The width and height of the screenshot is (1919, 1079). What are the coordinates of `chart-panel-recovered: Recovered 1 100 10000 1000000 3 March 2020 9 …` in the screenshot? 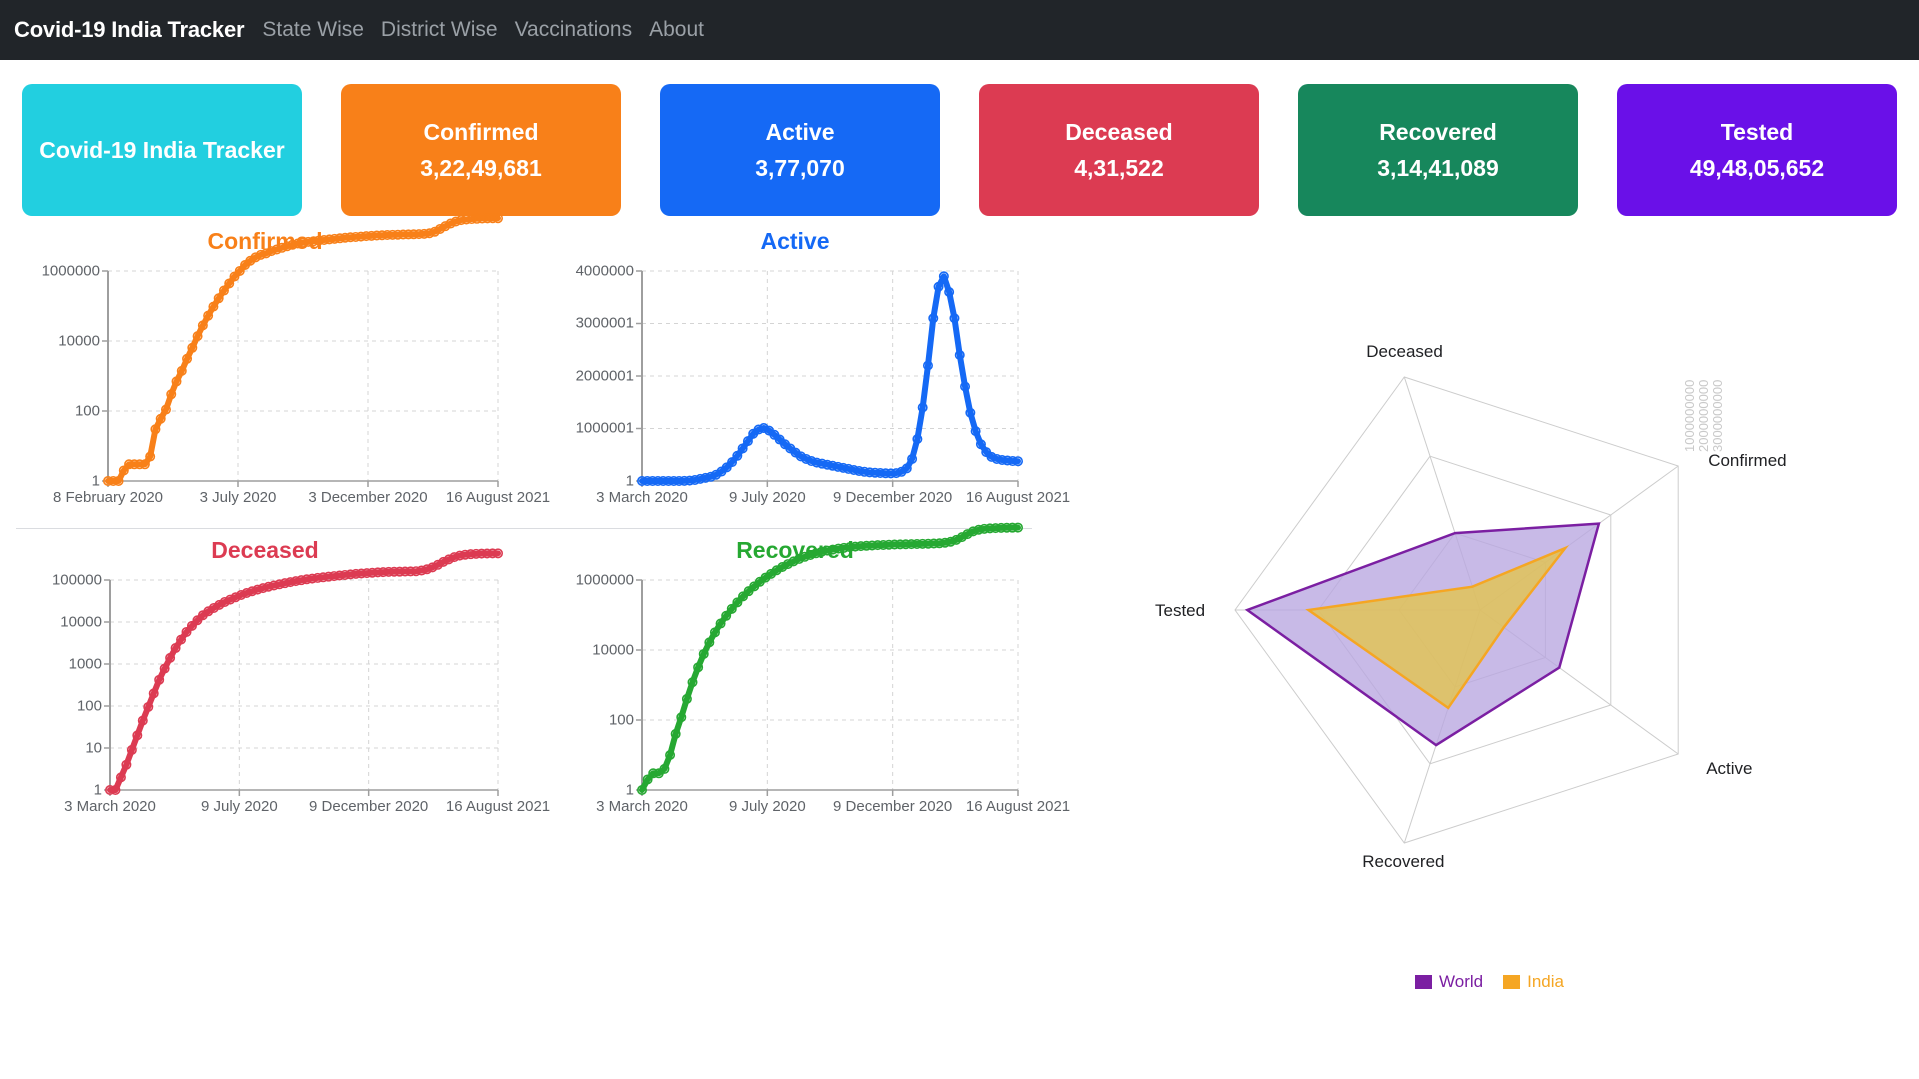 It's located at (800, 679).